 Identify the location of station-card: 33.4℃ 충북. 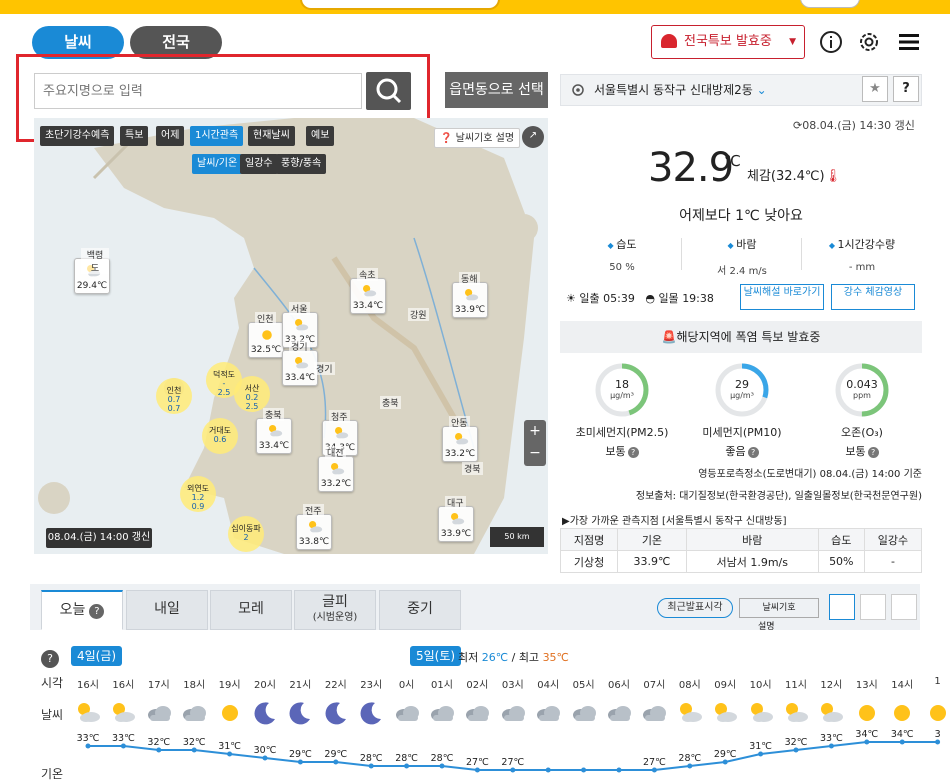
(274, 431).